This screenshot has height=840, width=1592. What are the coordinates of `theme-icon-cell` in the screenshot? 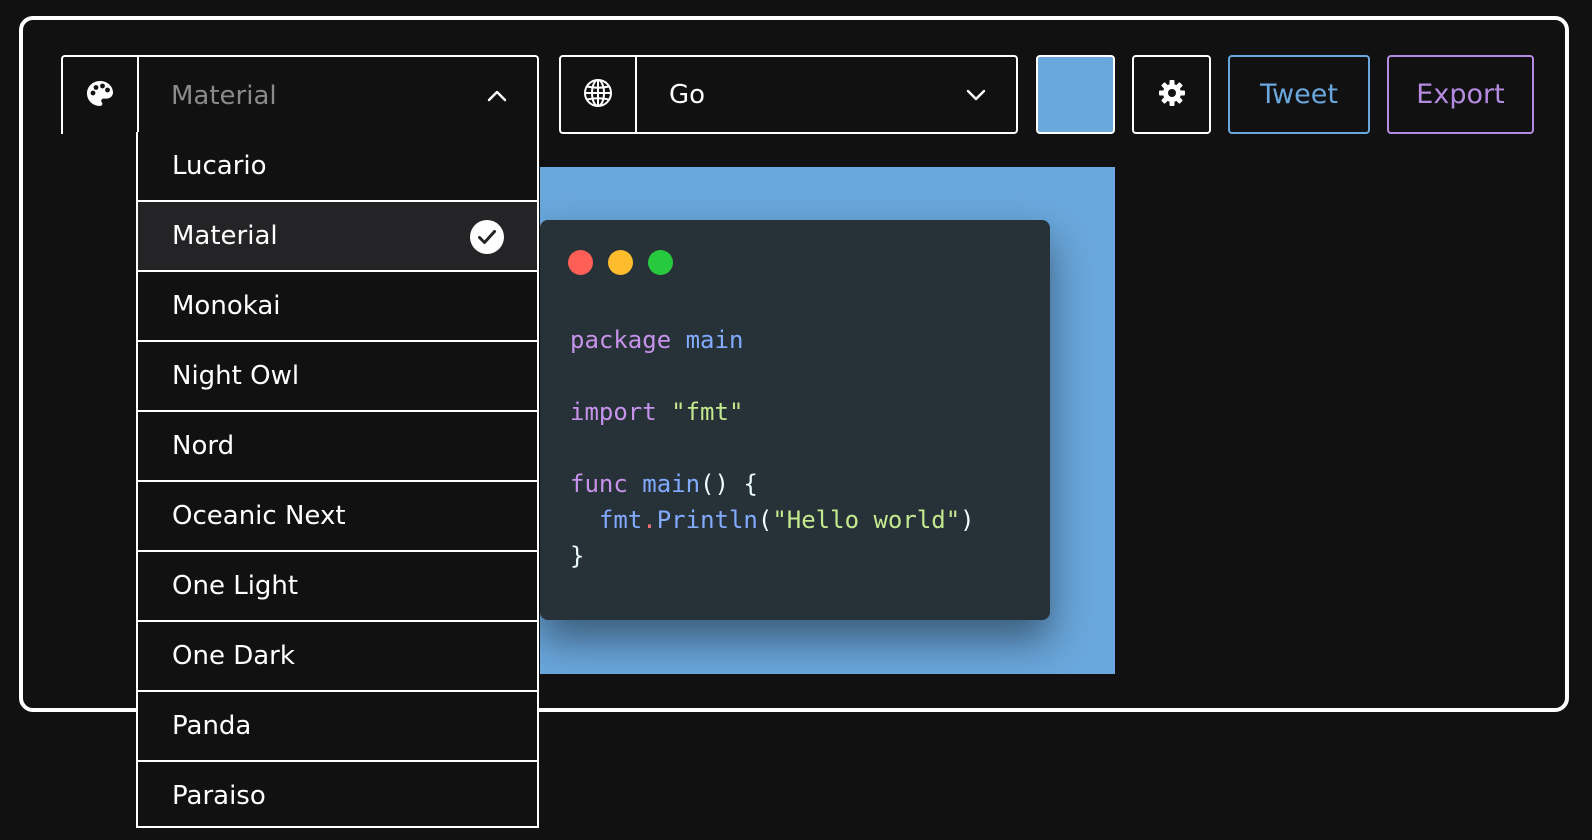 It's located at (101, 95).